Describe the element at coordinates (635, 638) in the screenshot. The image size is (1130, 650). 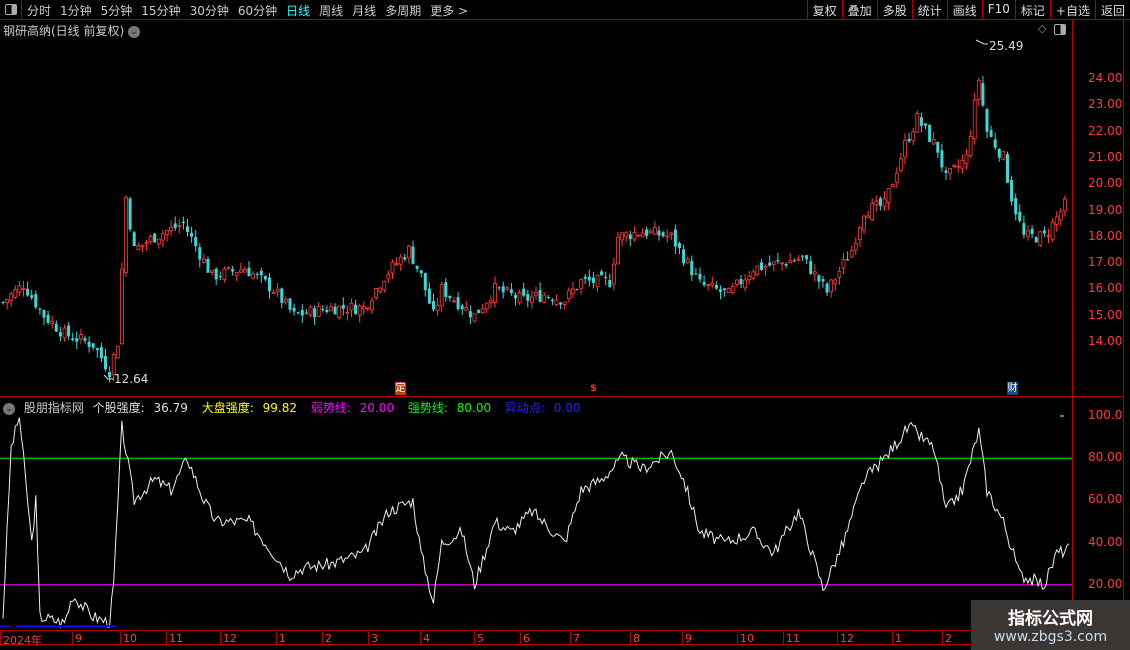
I see `date-tick: 8` at that location.